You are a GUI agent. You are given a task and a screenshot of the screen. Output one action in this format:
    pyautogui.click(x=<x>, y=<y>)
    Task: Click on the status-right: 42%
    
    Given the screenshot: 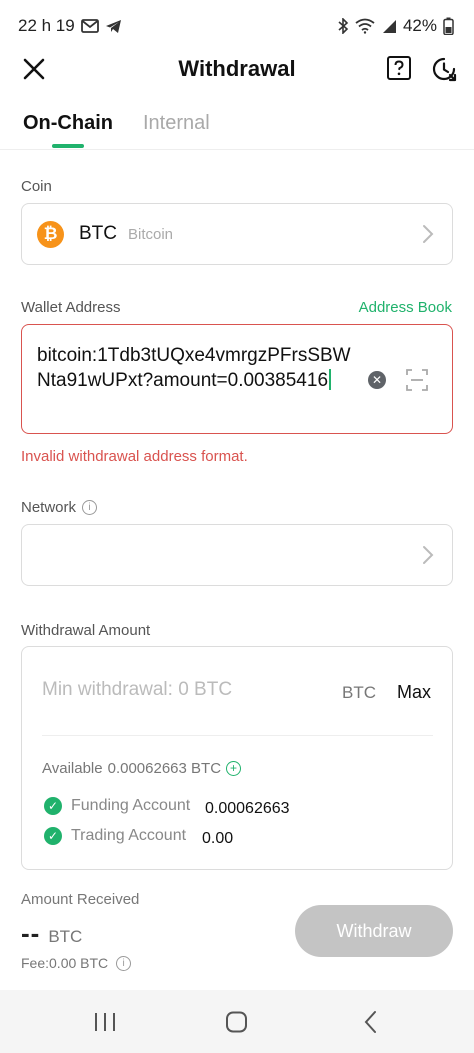 What is the action you would take?
    pyautogui.click(x=395, y=26)
    